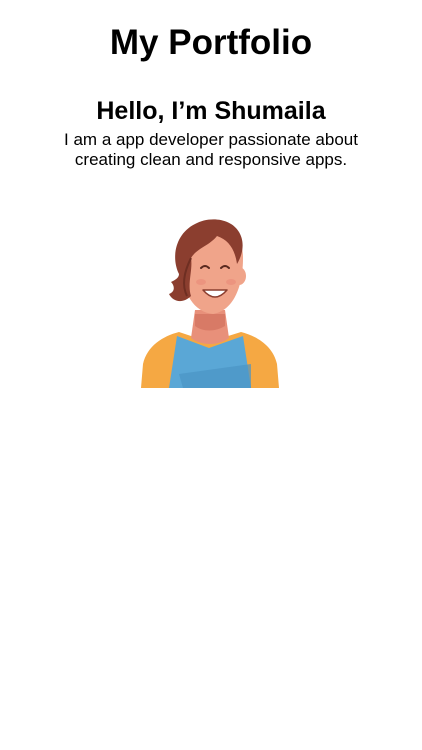 This screenshot has width=422, height=750. Describe the element at coordinates (211, 42) in the screenshot. I see `page-title: My Portfolio` at that location.